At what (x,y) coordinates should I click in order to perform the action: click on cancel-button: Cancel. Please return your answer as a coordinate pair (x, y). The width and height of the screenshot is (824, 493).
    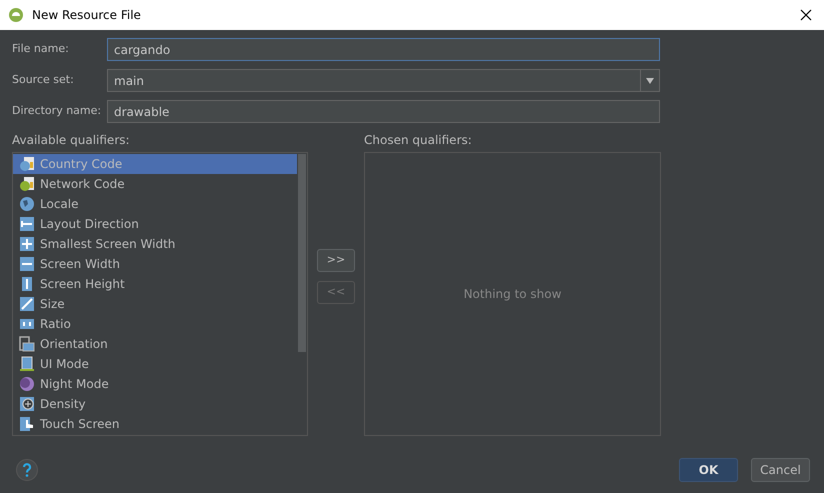
    Looking at the image, I should click on (780, 470).